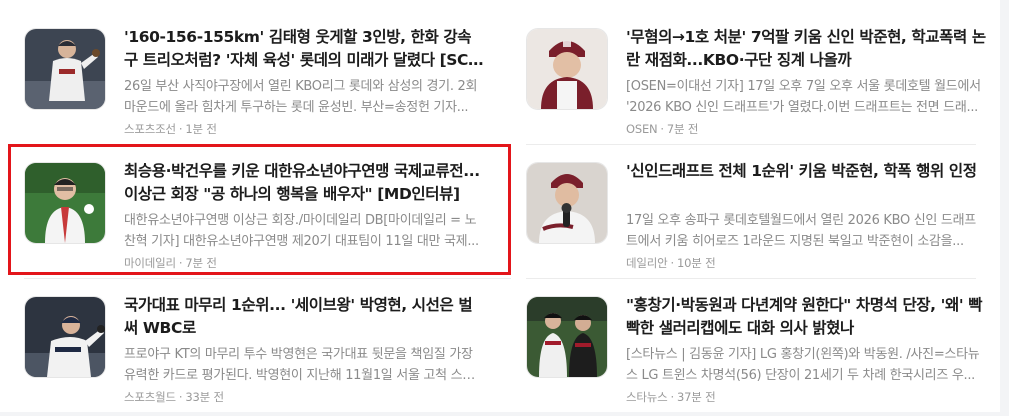 This screenshot has height=416, width=1009. What do you see at coordinates (150, 129) in the screenshot?
I see `article-source: 스포츠조선` at bounding box center [150, 129].